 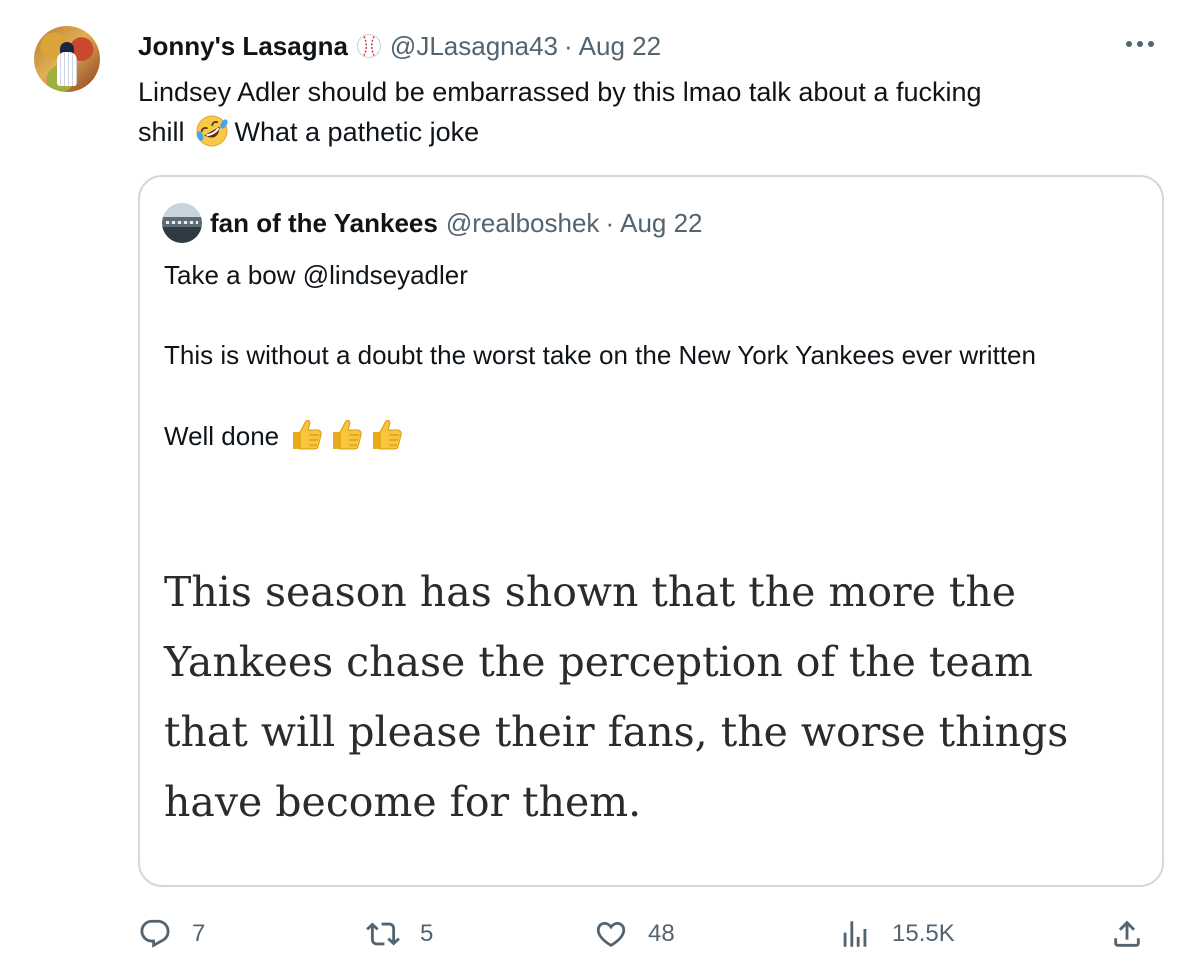 I want to click on view-count: 15.5K, so click(x=923, y=933).